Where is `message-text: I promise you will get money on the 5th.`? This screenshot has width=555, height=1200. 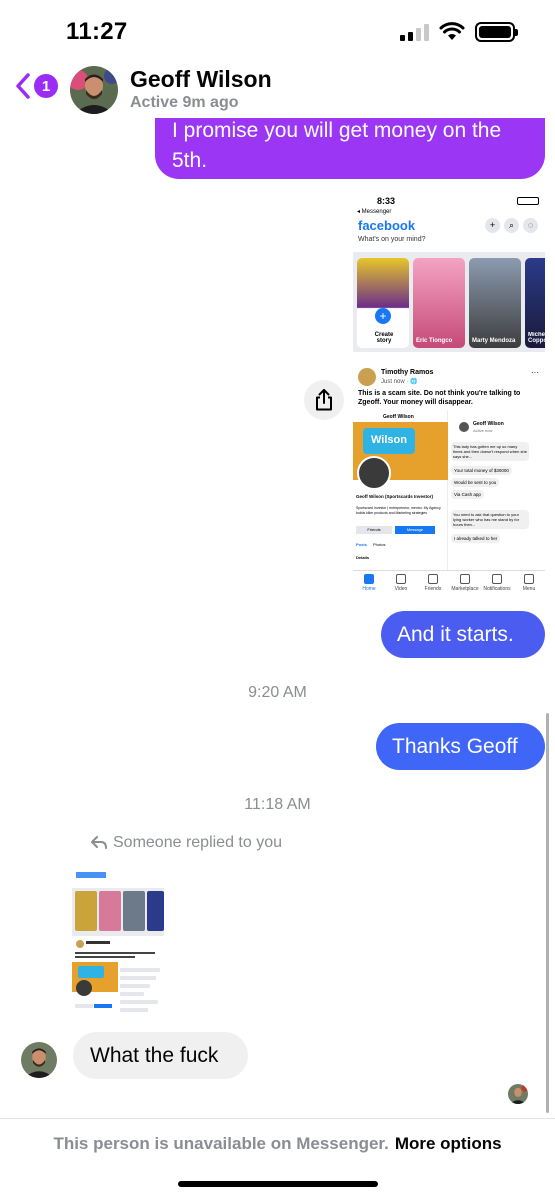
message-text: I promise you will get money on the 5th. is located at coordinates (337, 145).